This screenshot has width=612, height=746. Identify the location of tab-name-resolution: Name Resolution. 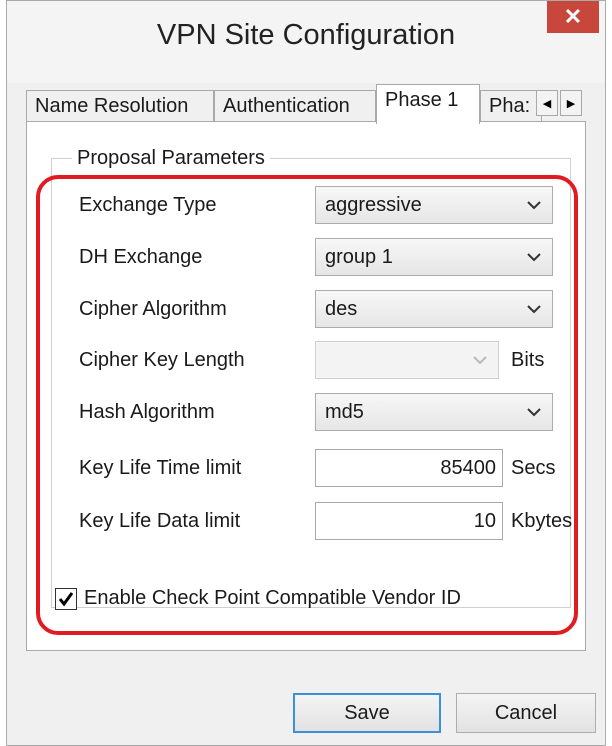
(120, 106).